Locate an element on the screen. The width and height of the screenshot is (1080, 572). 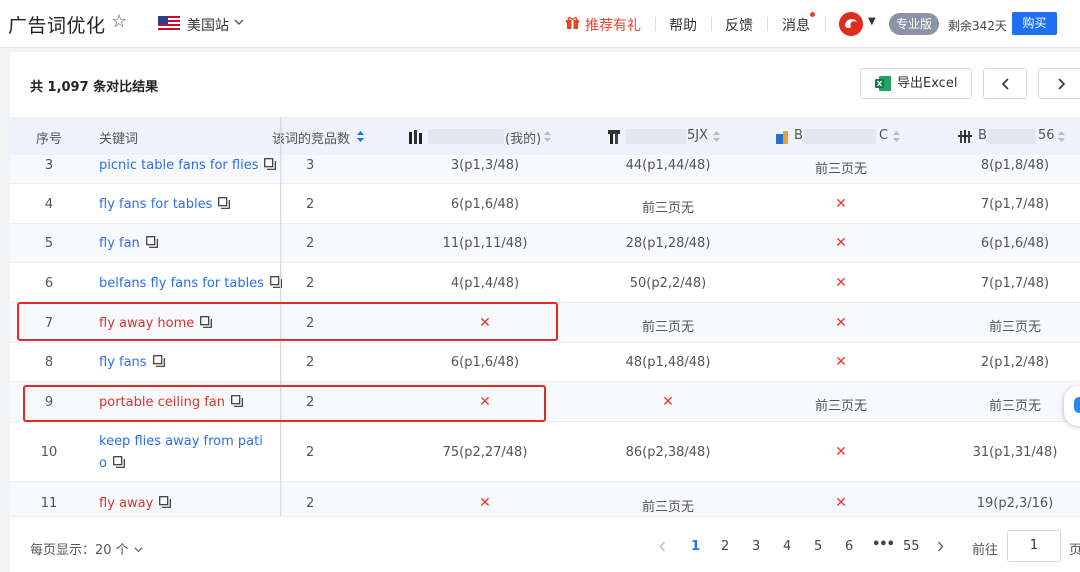
col-product-d-suffix: 56 is located at coordinates (1046, 135).